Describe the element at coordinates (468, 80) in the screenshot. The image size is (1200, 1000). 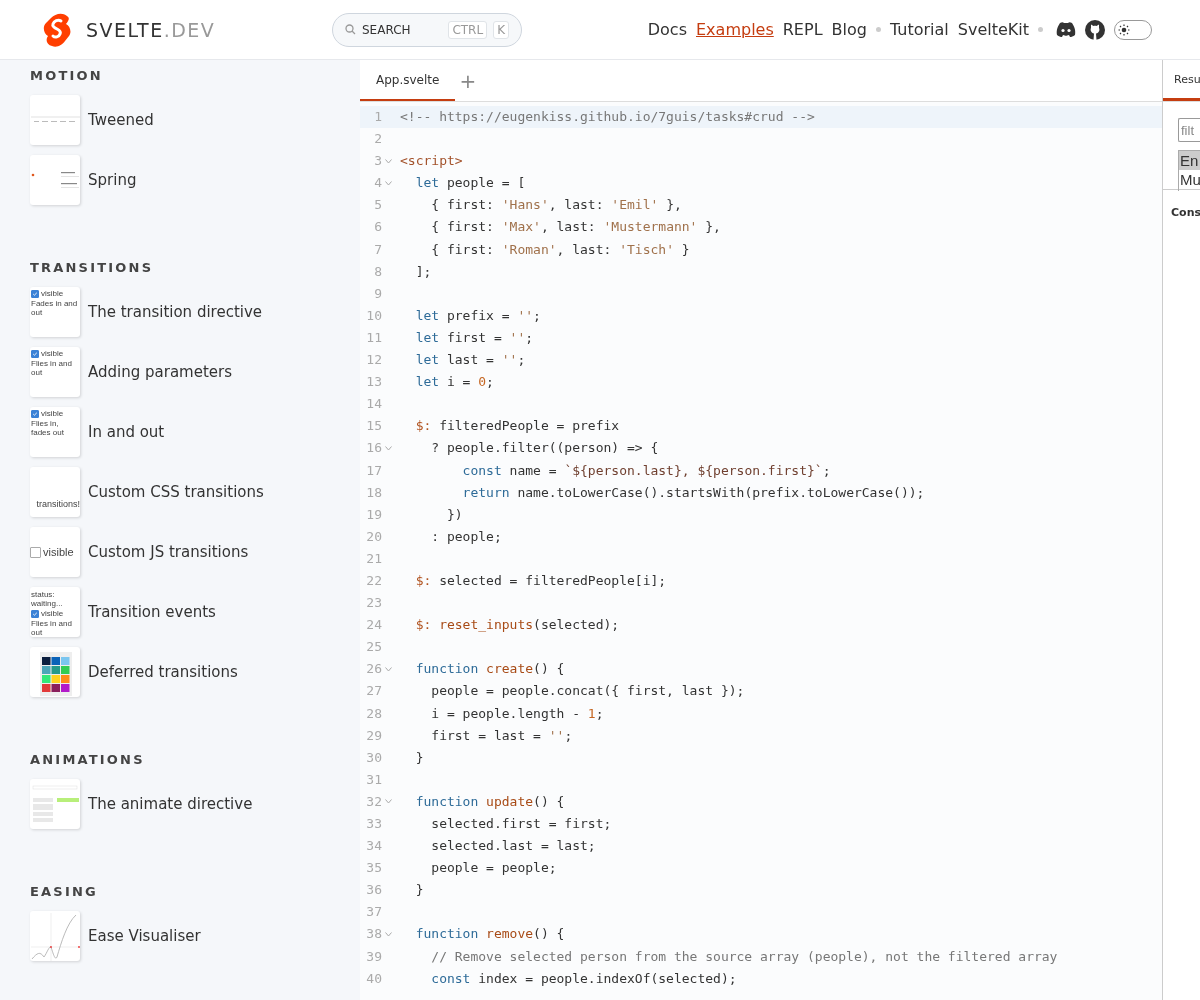
I see `add-tab-button: +` at that location.